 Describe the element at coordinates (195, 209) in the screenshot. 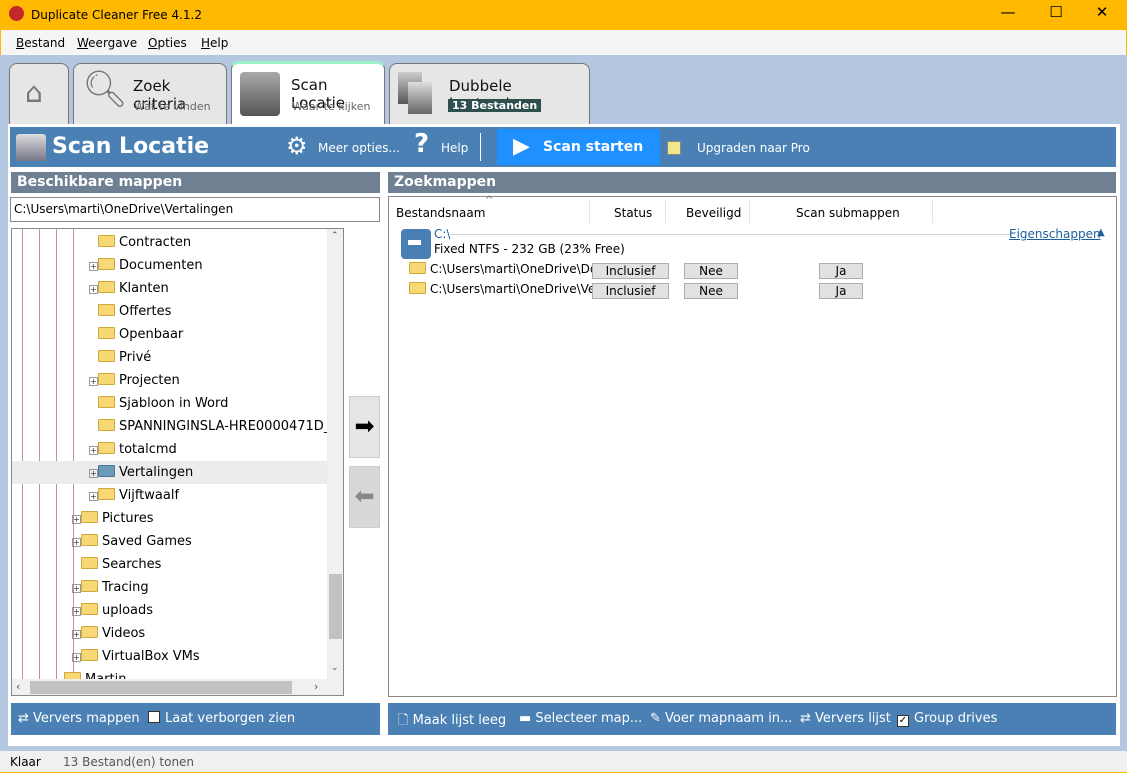

I see `path-input: C:\Users\marti\OneDrive\Vertalingen` at that location.